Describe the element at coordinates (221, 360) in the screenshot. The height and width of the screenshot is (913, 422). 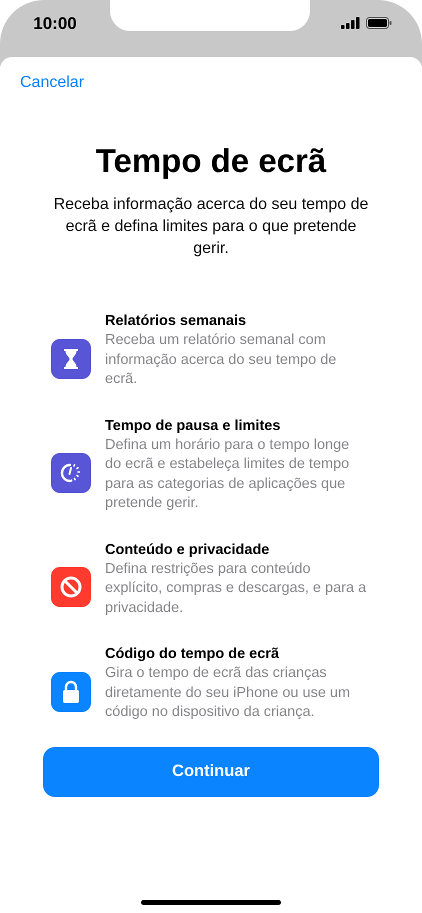
I see `feature-description: Receba um relatório semanal com informação acerca do seu tempo de ecrã.` at that location.